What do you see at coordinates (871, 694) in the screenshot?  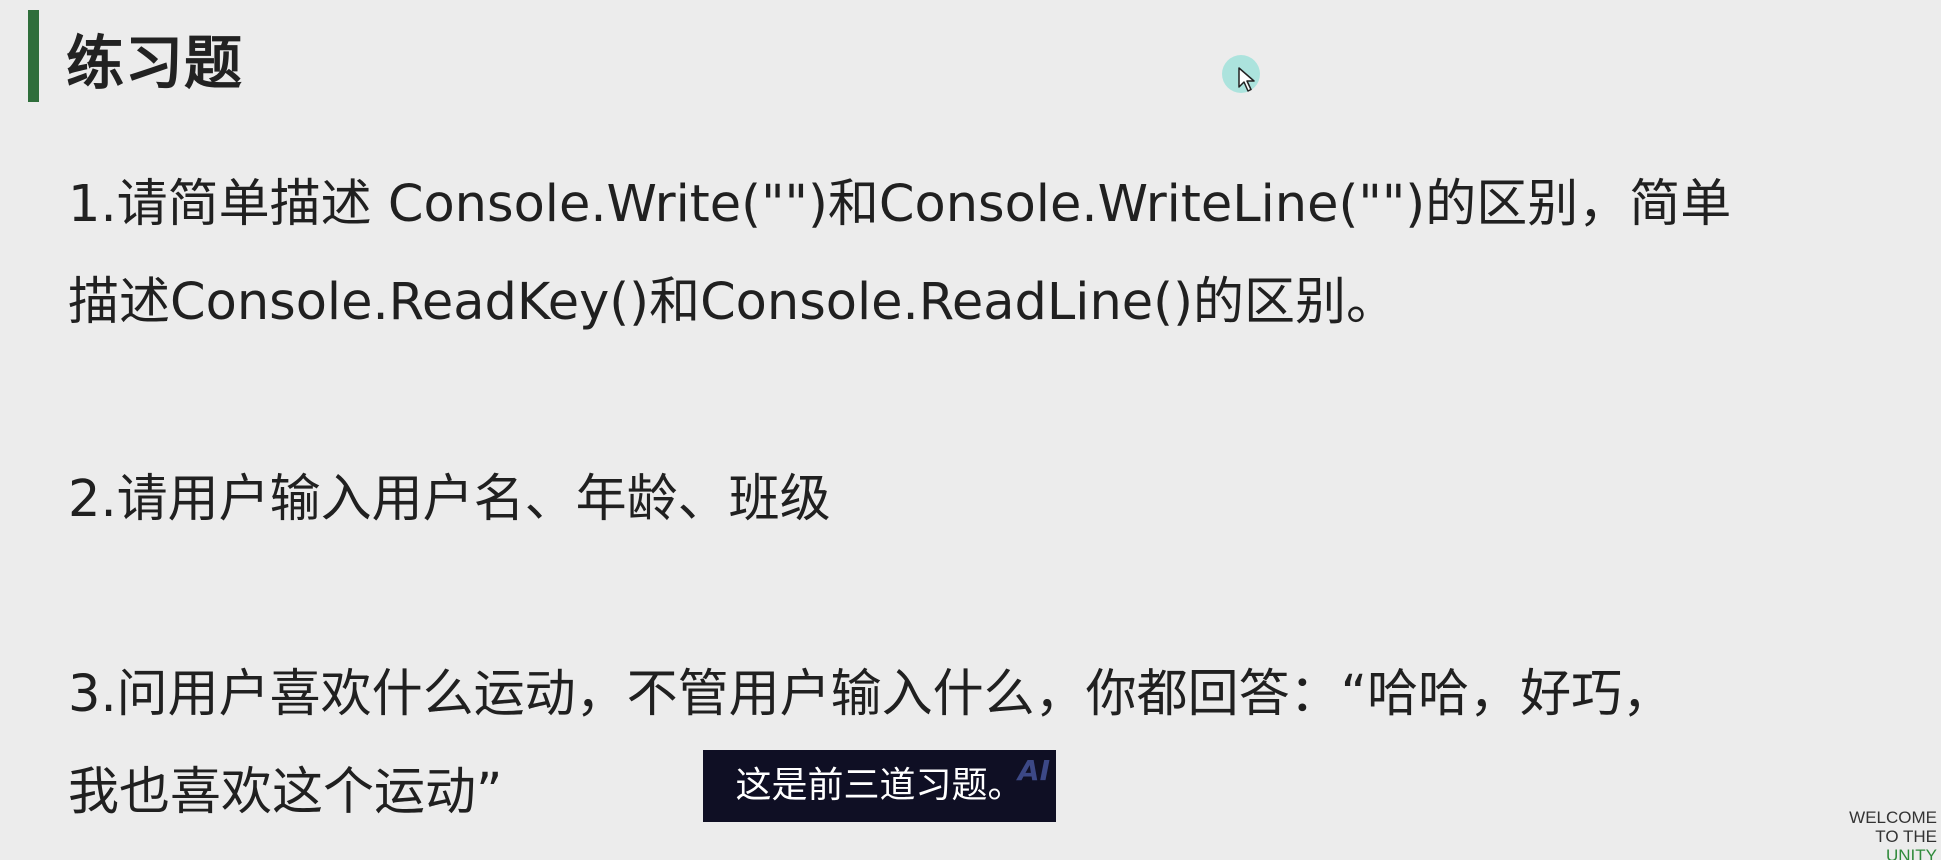 I see `question-3-line-1: 3.问用户喜欢什么运动，不管用户输入什么，你都回答：“哈哈，好巧，` at bounding box center [871, 694].